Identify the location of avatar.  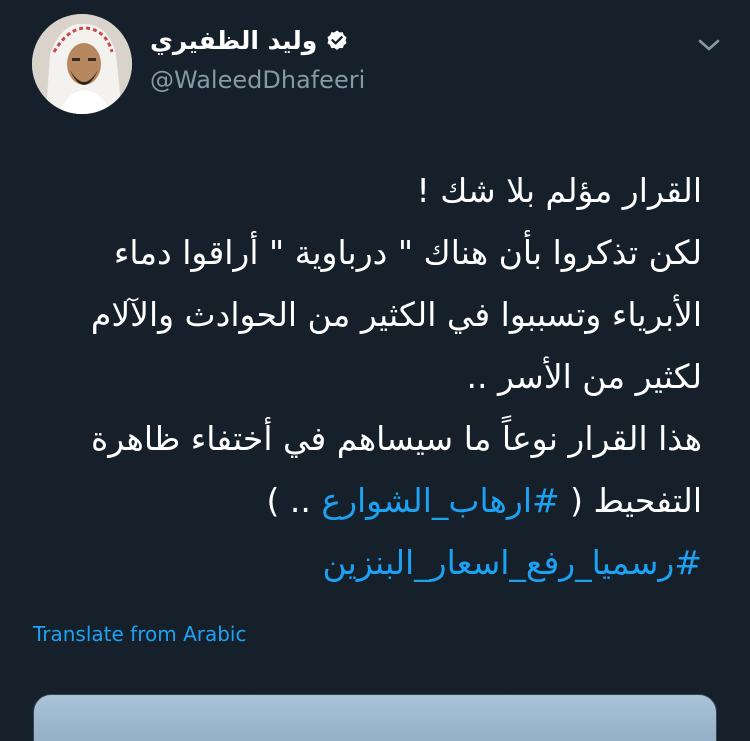
(82, 64).